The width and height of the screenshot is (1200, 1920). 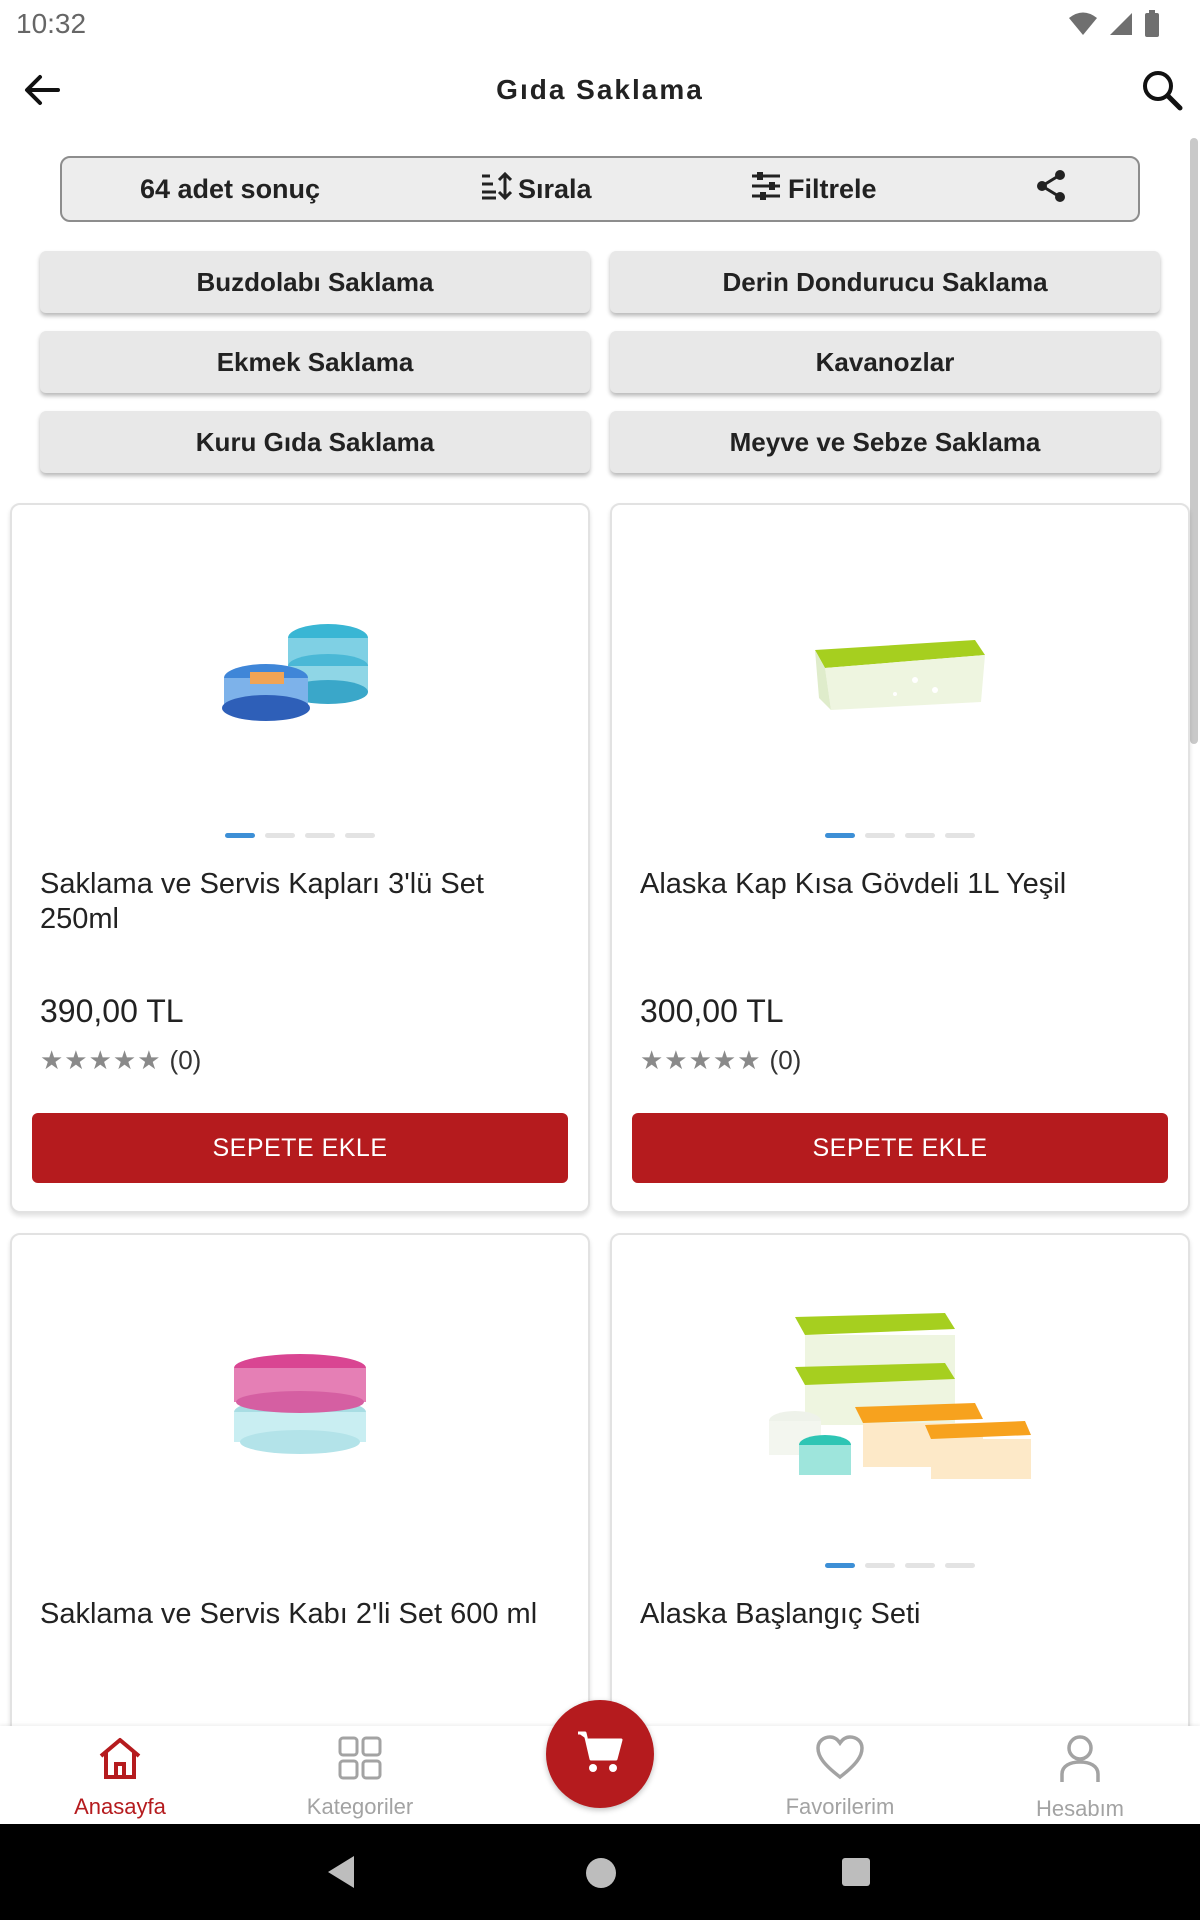 What do you see at coordinates (1083, 26) in the screenshot?
I see `wifi-icon` at bounding box center [1083, 26].